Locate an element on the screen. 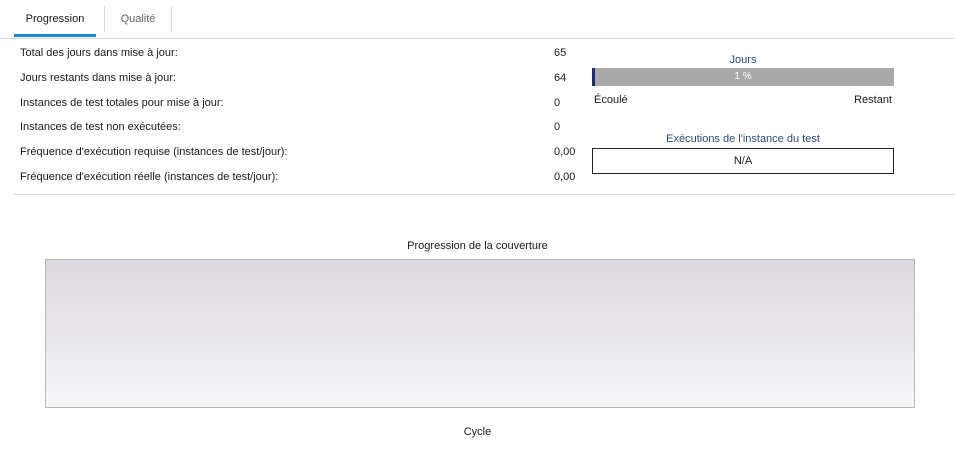 This screenshot has height=456, width=955. stat-value-remaining-days: 64 is located at coordinates (560, 78).